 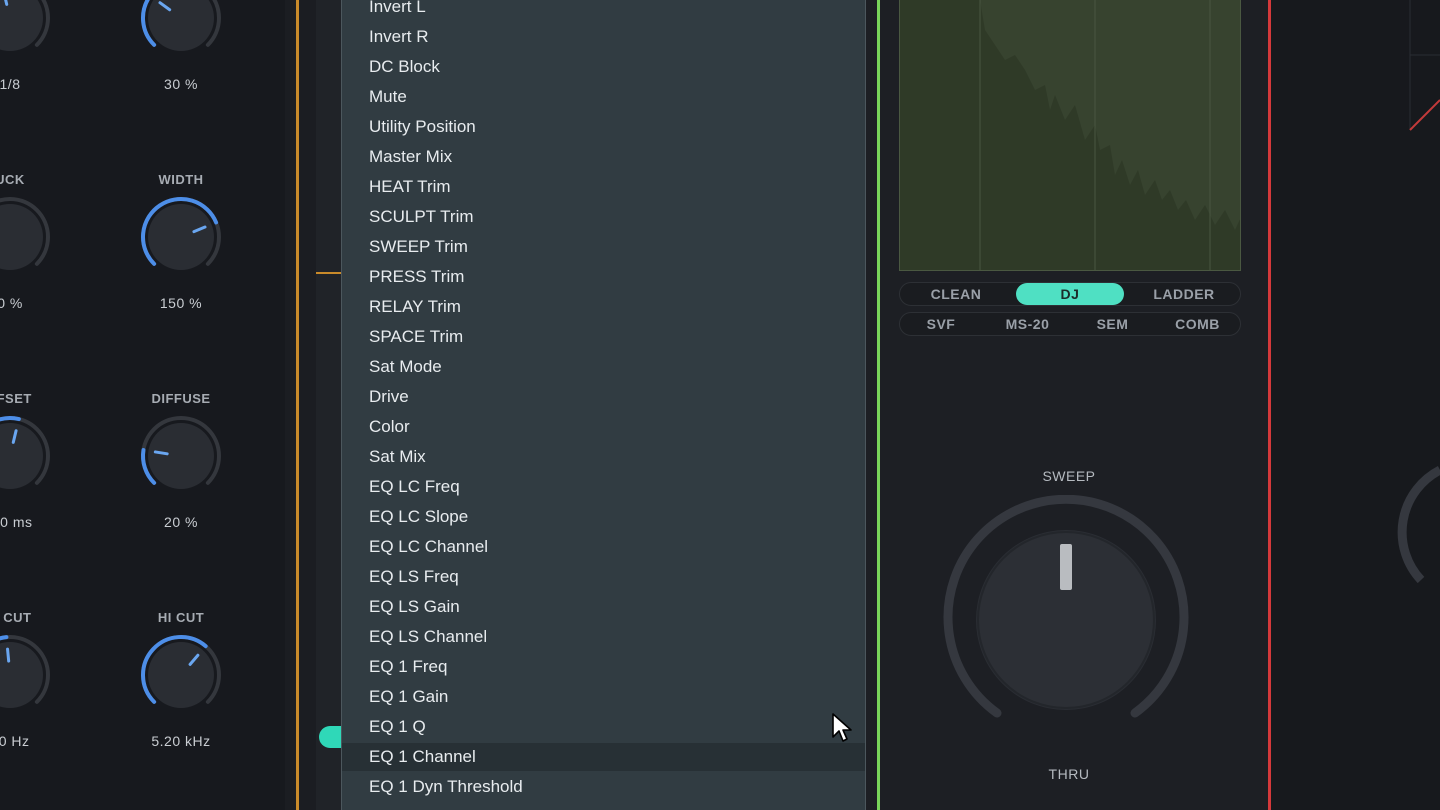 I want to click on spectrum-analyzer, so click(x=1070, y=135).